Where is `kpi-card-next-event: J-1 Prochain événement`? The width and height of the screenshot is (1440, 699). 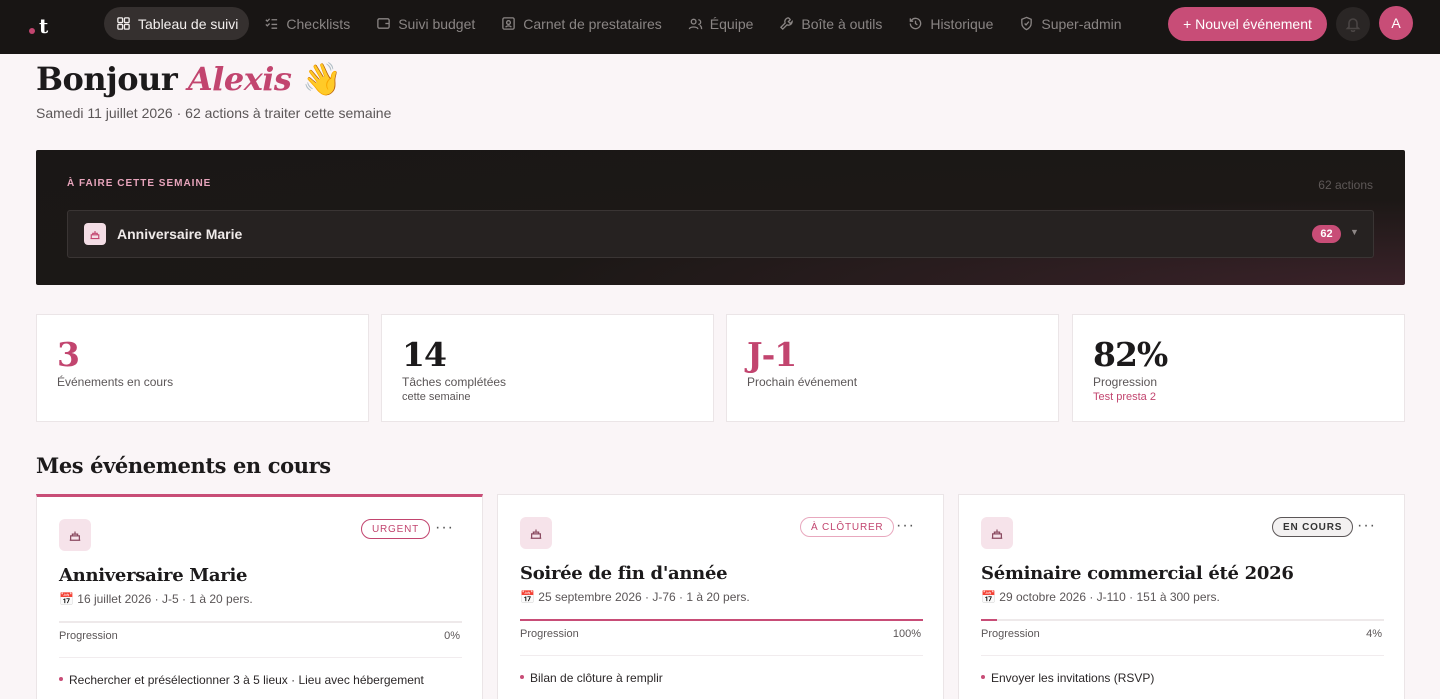 kpi-card-next-event: J-1 Prochain événement is located at coordinates (892, 368).